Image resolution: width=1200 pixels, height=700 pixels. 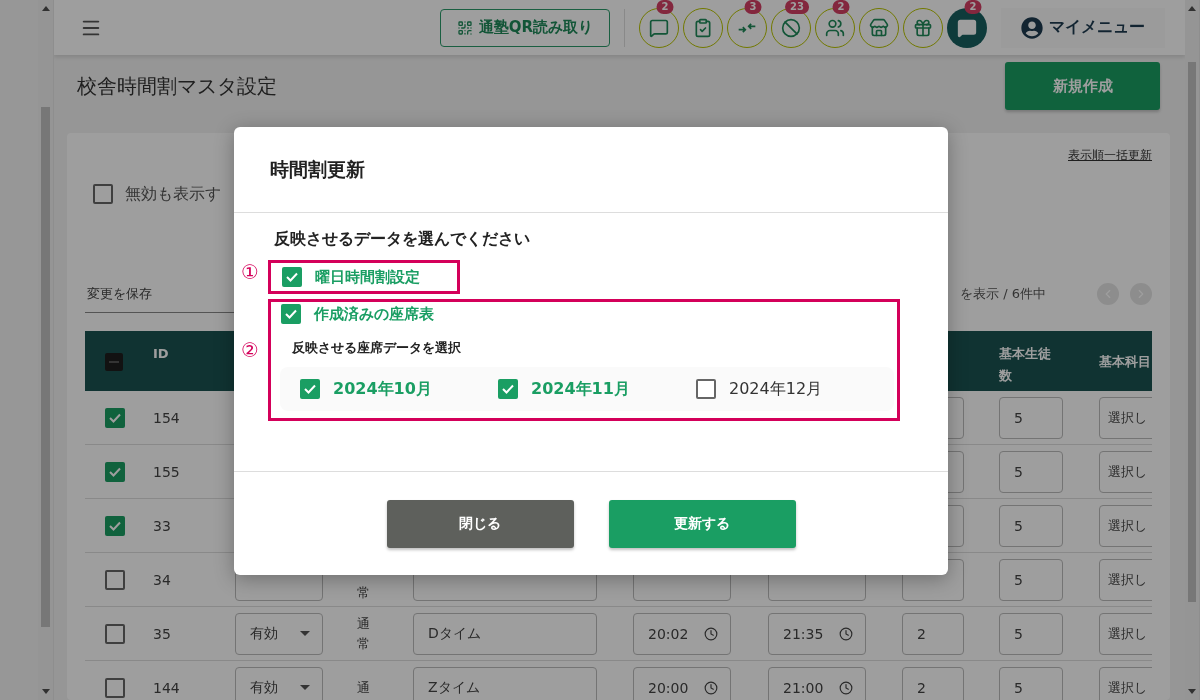 I want to click on group-icon, so click(x=835, y=27).